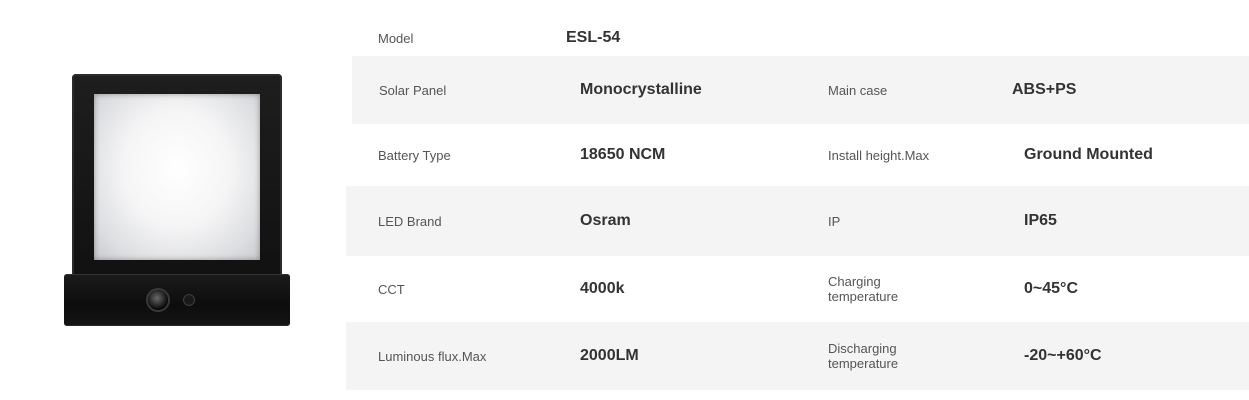  What do you see at coordinates (593, 37) in the screenshot?
I see `spec-value: ESL-54` at bounding box center [593, 37].